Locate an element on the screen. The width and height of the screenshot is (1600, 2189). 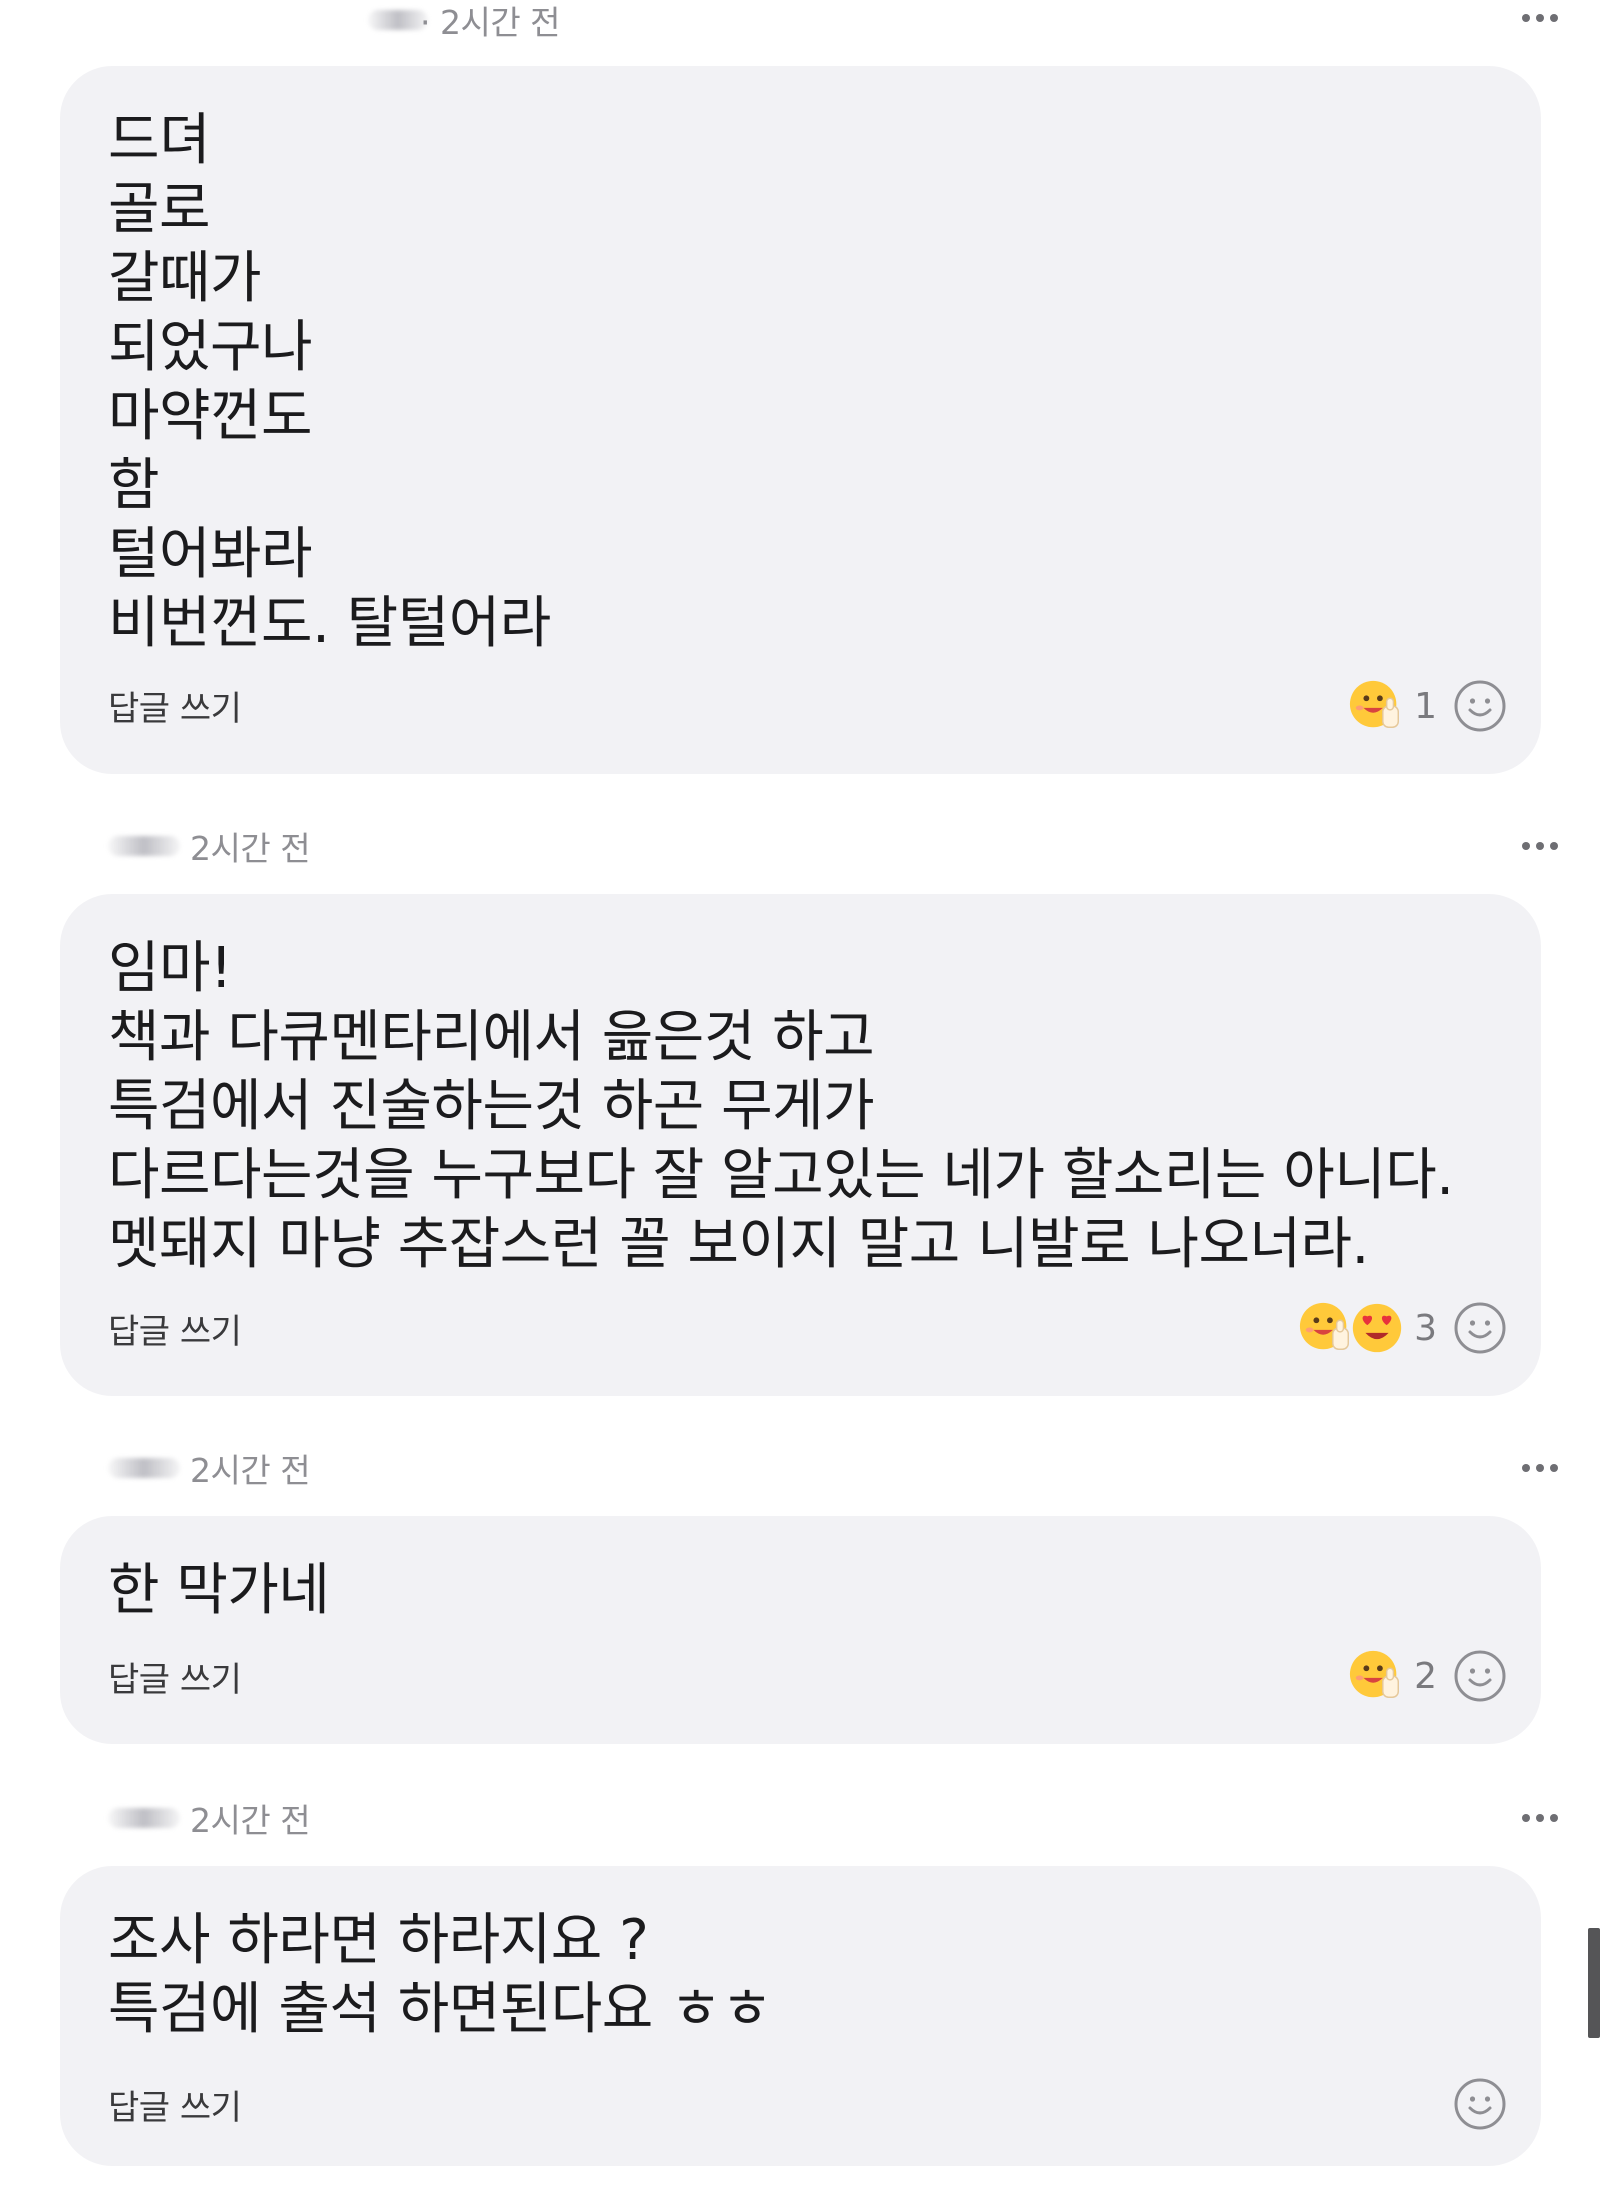
reaction-bar: 2 is located at coordinates (1427, 1676).